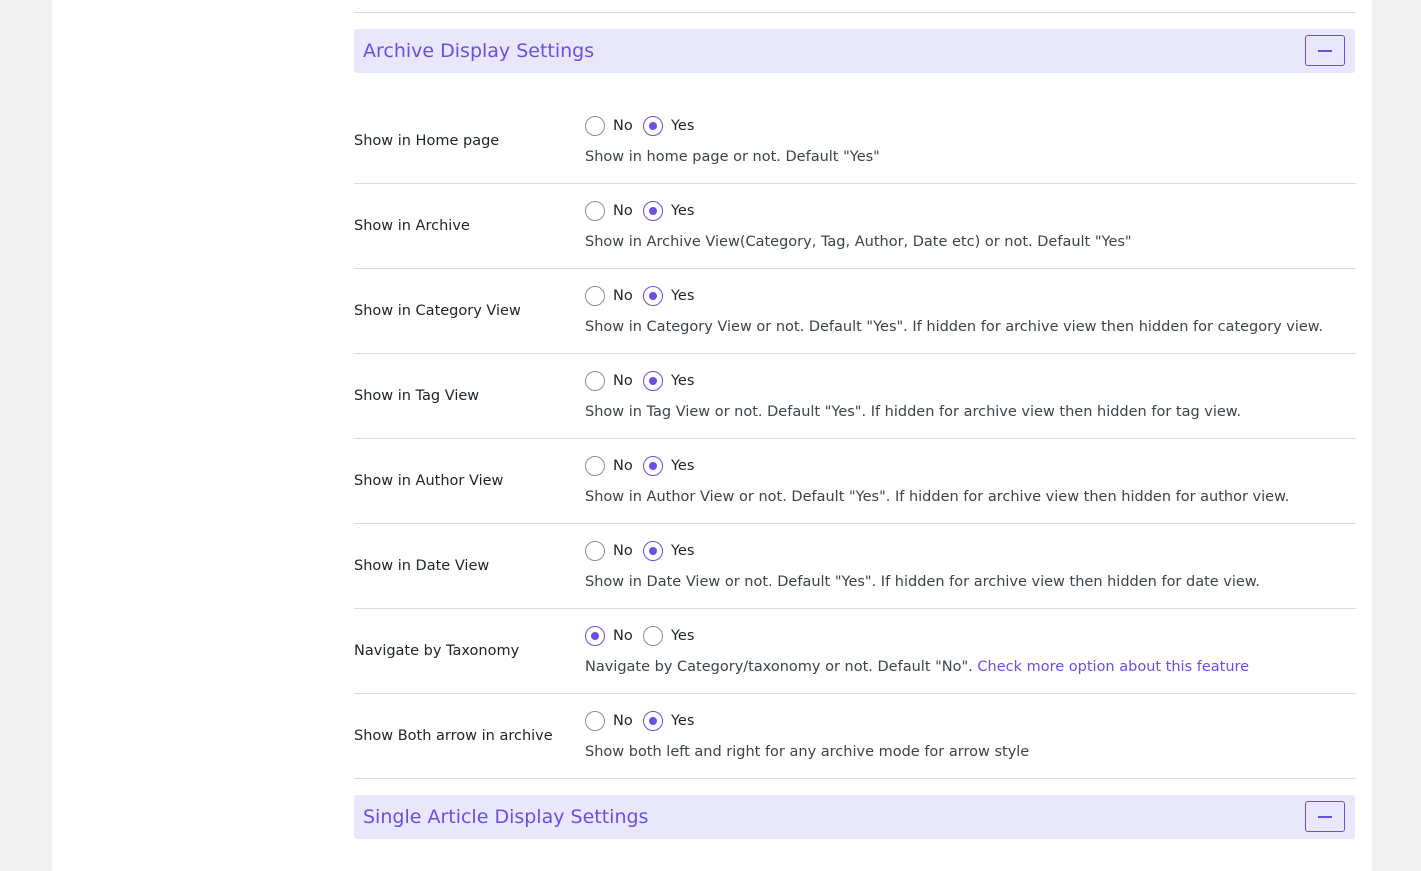 The image size is (1421, 871). Describe the element at coordinates (422, 566) in the screenshot. I see `setting-label: Show in Date View` at that location.